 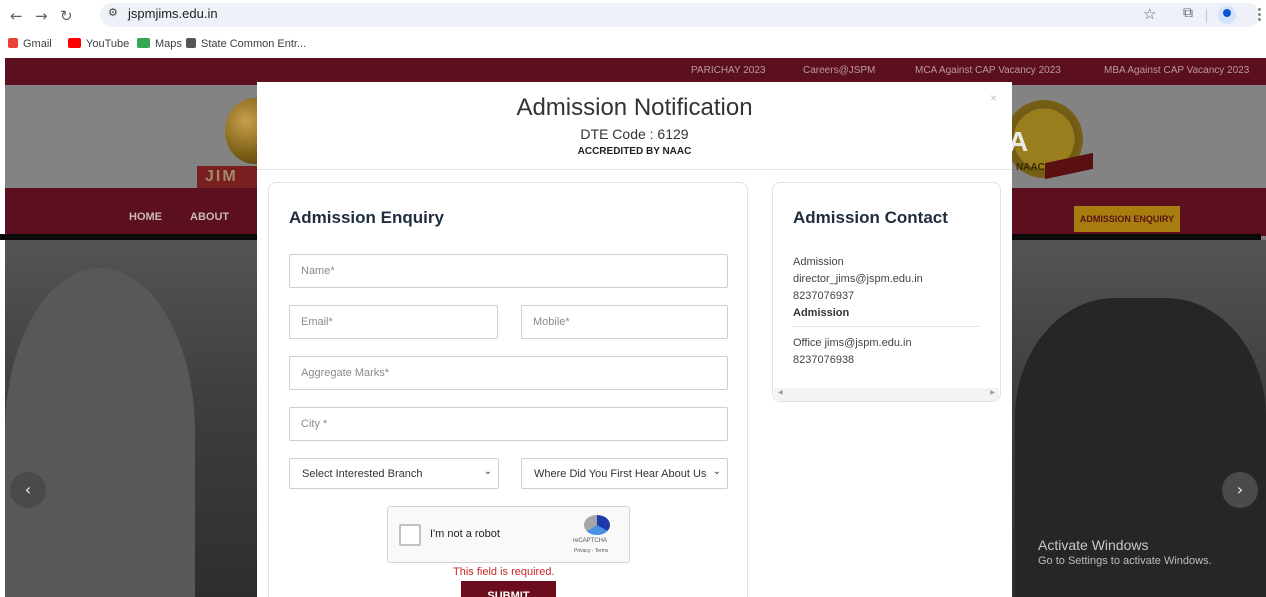 I want to click on scroll-right-icon: ▶, so click(x=992, y=392).